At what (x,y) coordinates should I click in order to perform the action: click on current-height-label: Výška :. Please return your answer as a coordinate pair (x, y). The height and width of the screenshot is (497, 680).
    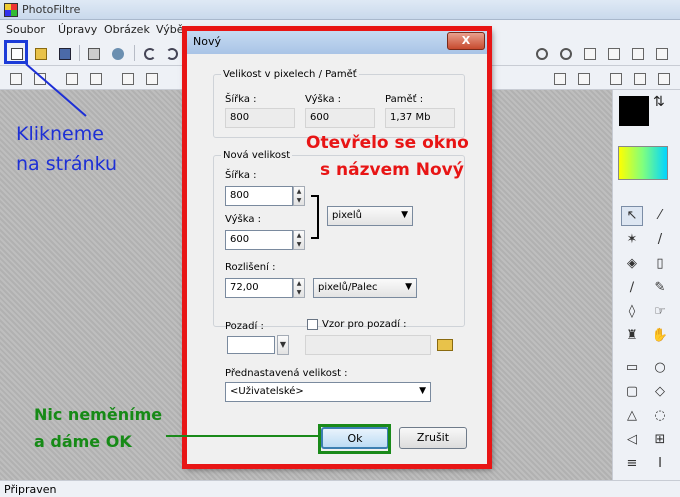
    Looking at the image, I should click on (323, 99).